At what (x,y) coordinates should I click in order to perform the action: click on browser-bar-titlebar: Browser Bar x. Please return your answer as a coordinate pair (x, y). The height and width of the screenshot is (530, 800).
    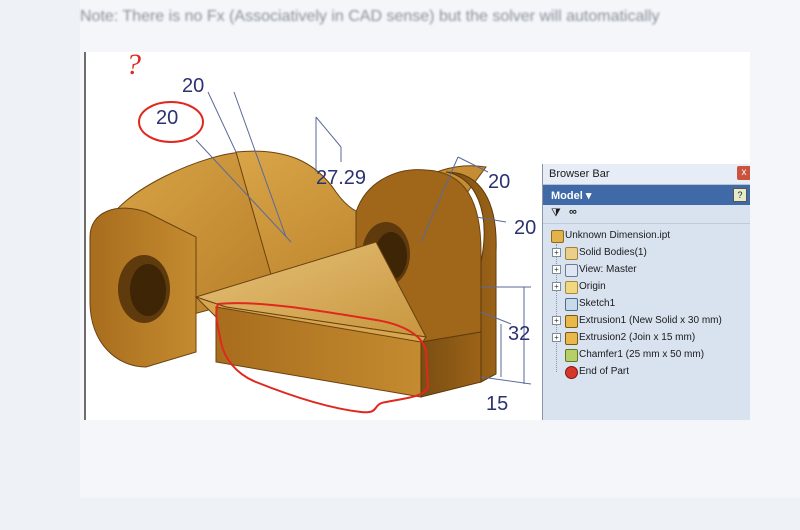
    Looking at the image, I should click on (646, 174).